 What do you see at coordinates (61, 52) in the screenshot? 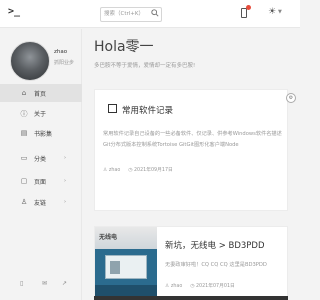
I see `user-name: zhao` at bounding box center [61, 52].